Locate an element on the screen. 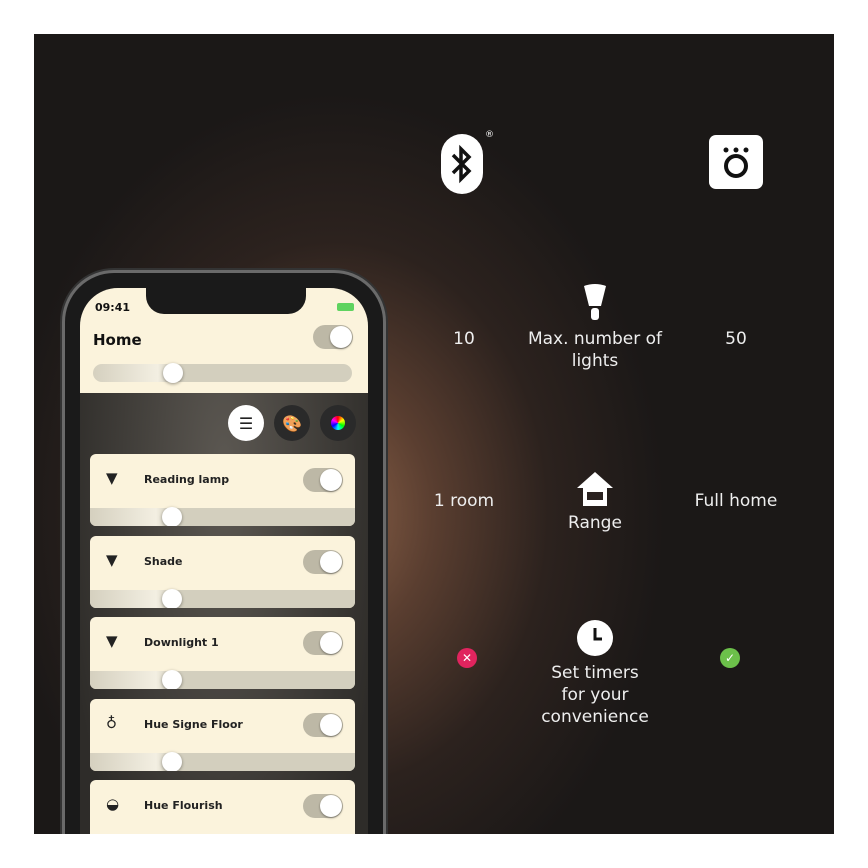 This screenshot has height=868, width=868. row-range-left: 1 room is located at coordinates (464, 501).